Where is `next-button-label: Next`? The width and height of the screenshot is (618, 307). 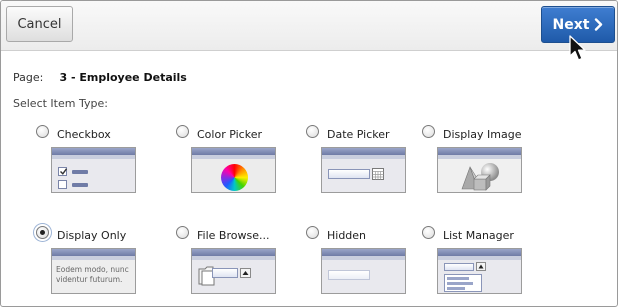
next-button-label: Next is located at coordinates (571, 24).